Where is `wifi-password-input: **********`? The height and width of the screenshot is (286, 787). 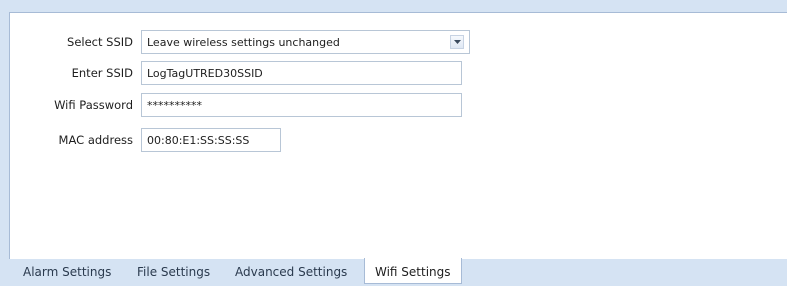
wifi-password-input: ********** is located at coordinates (301, 105).